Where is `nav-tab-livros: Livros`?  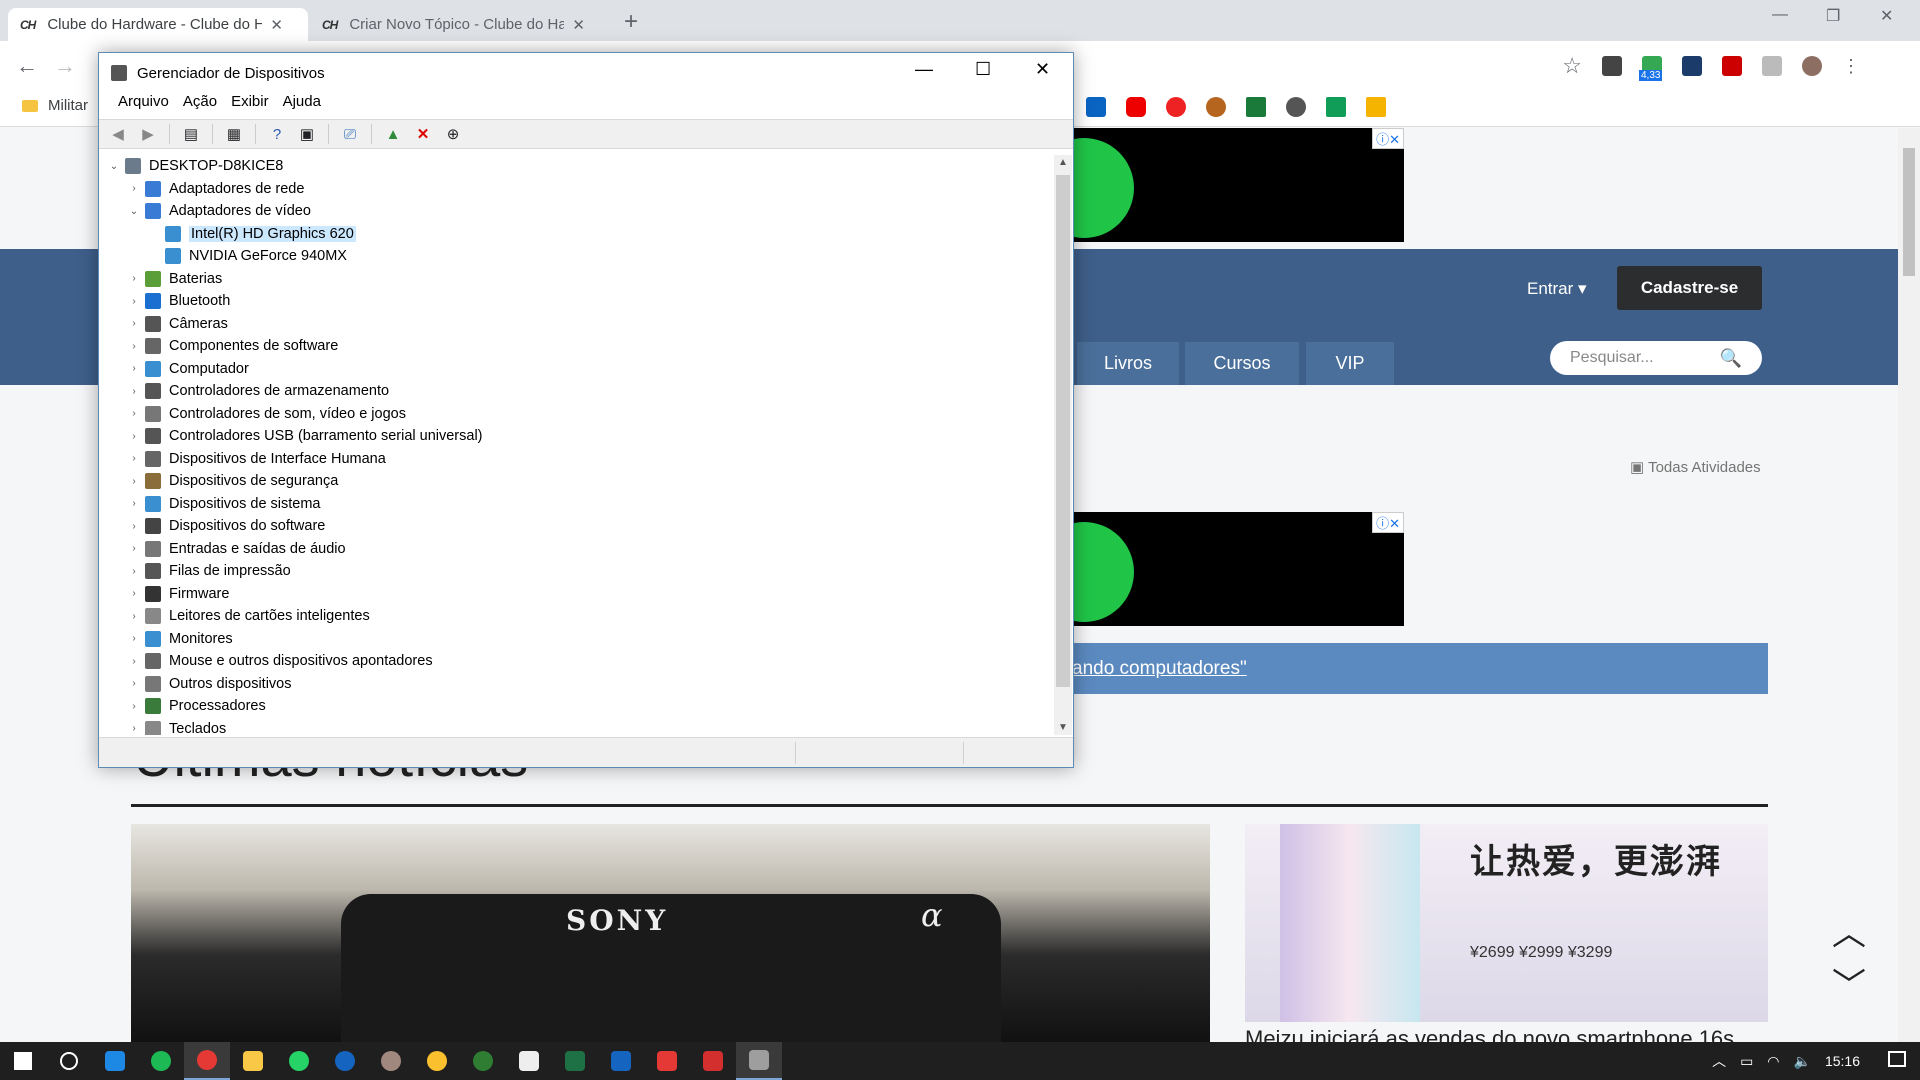
nav-tab-livros: Livros is located at coordinates (1128, 363).